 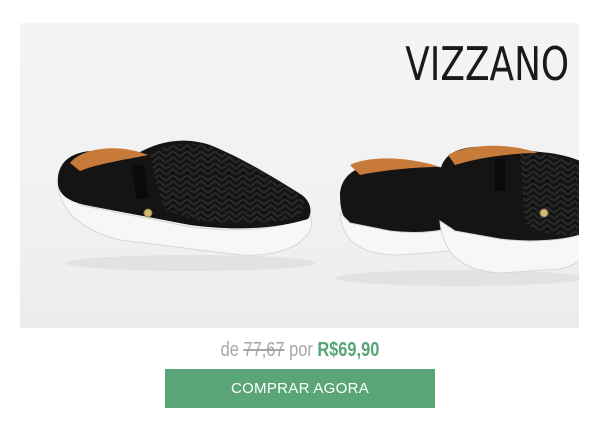 I want to click on product-image-shoe-side, so click(x=186, y=205).